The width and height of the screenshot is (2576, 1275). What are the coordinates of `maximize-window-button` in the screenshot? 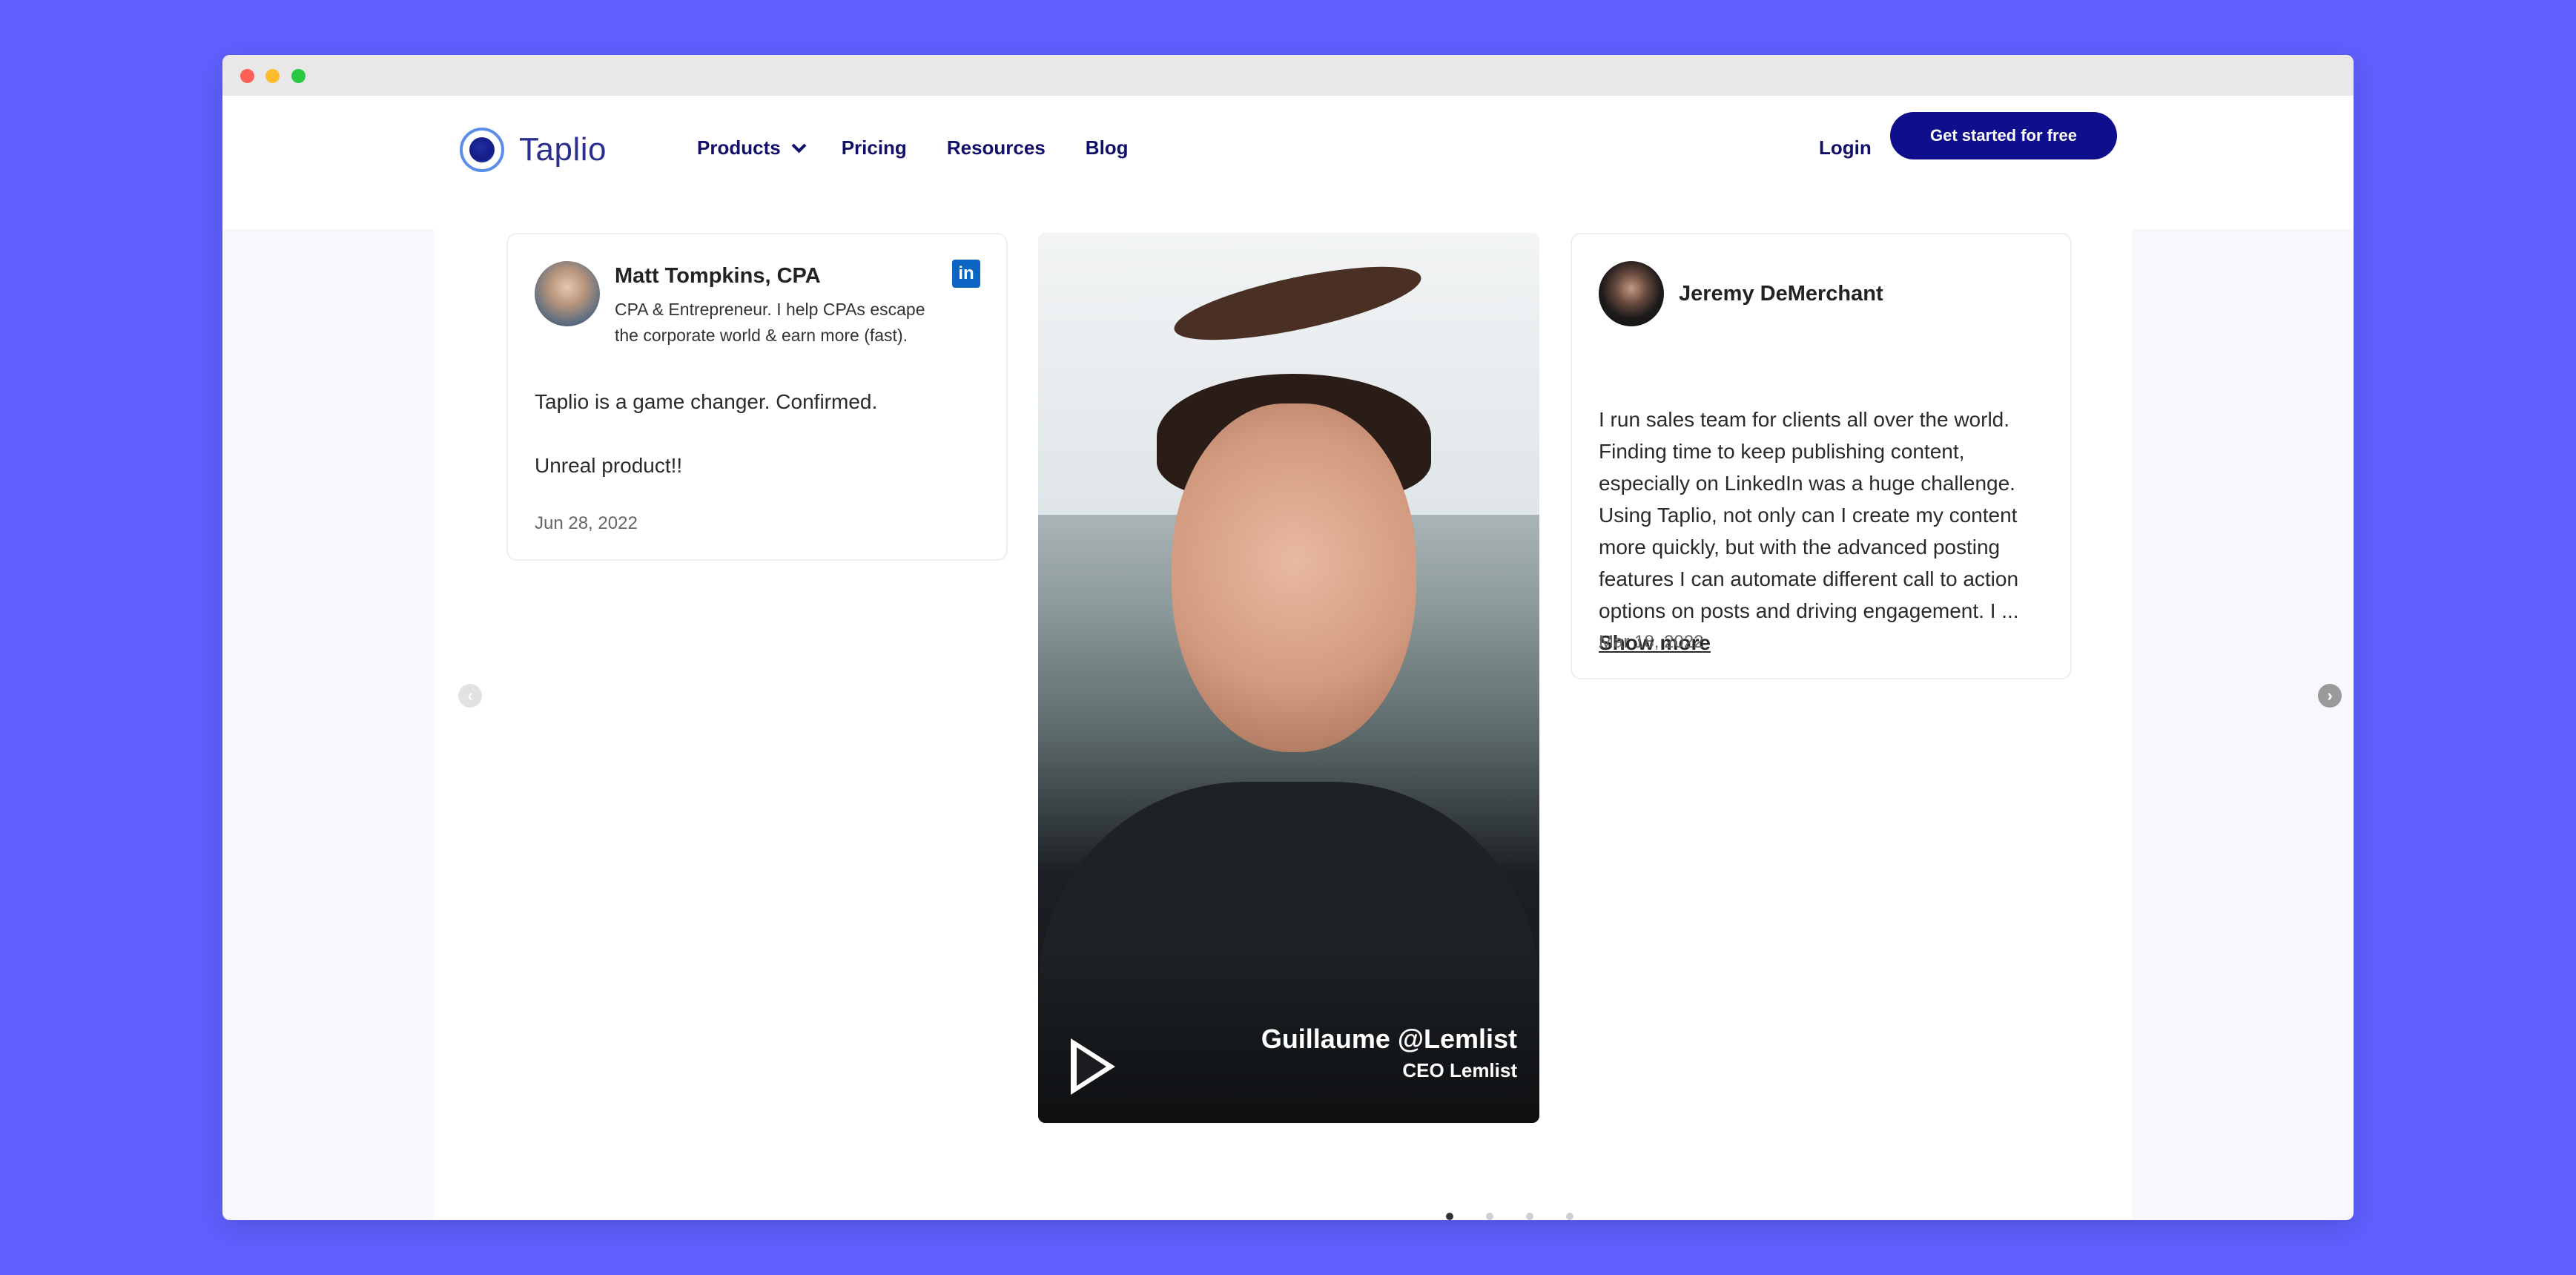 It's located at (298, 76).